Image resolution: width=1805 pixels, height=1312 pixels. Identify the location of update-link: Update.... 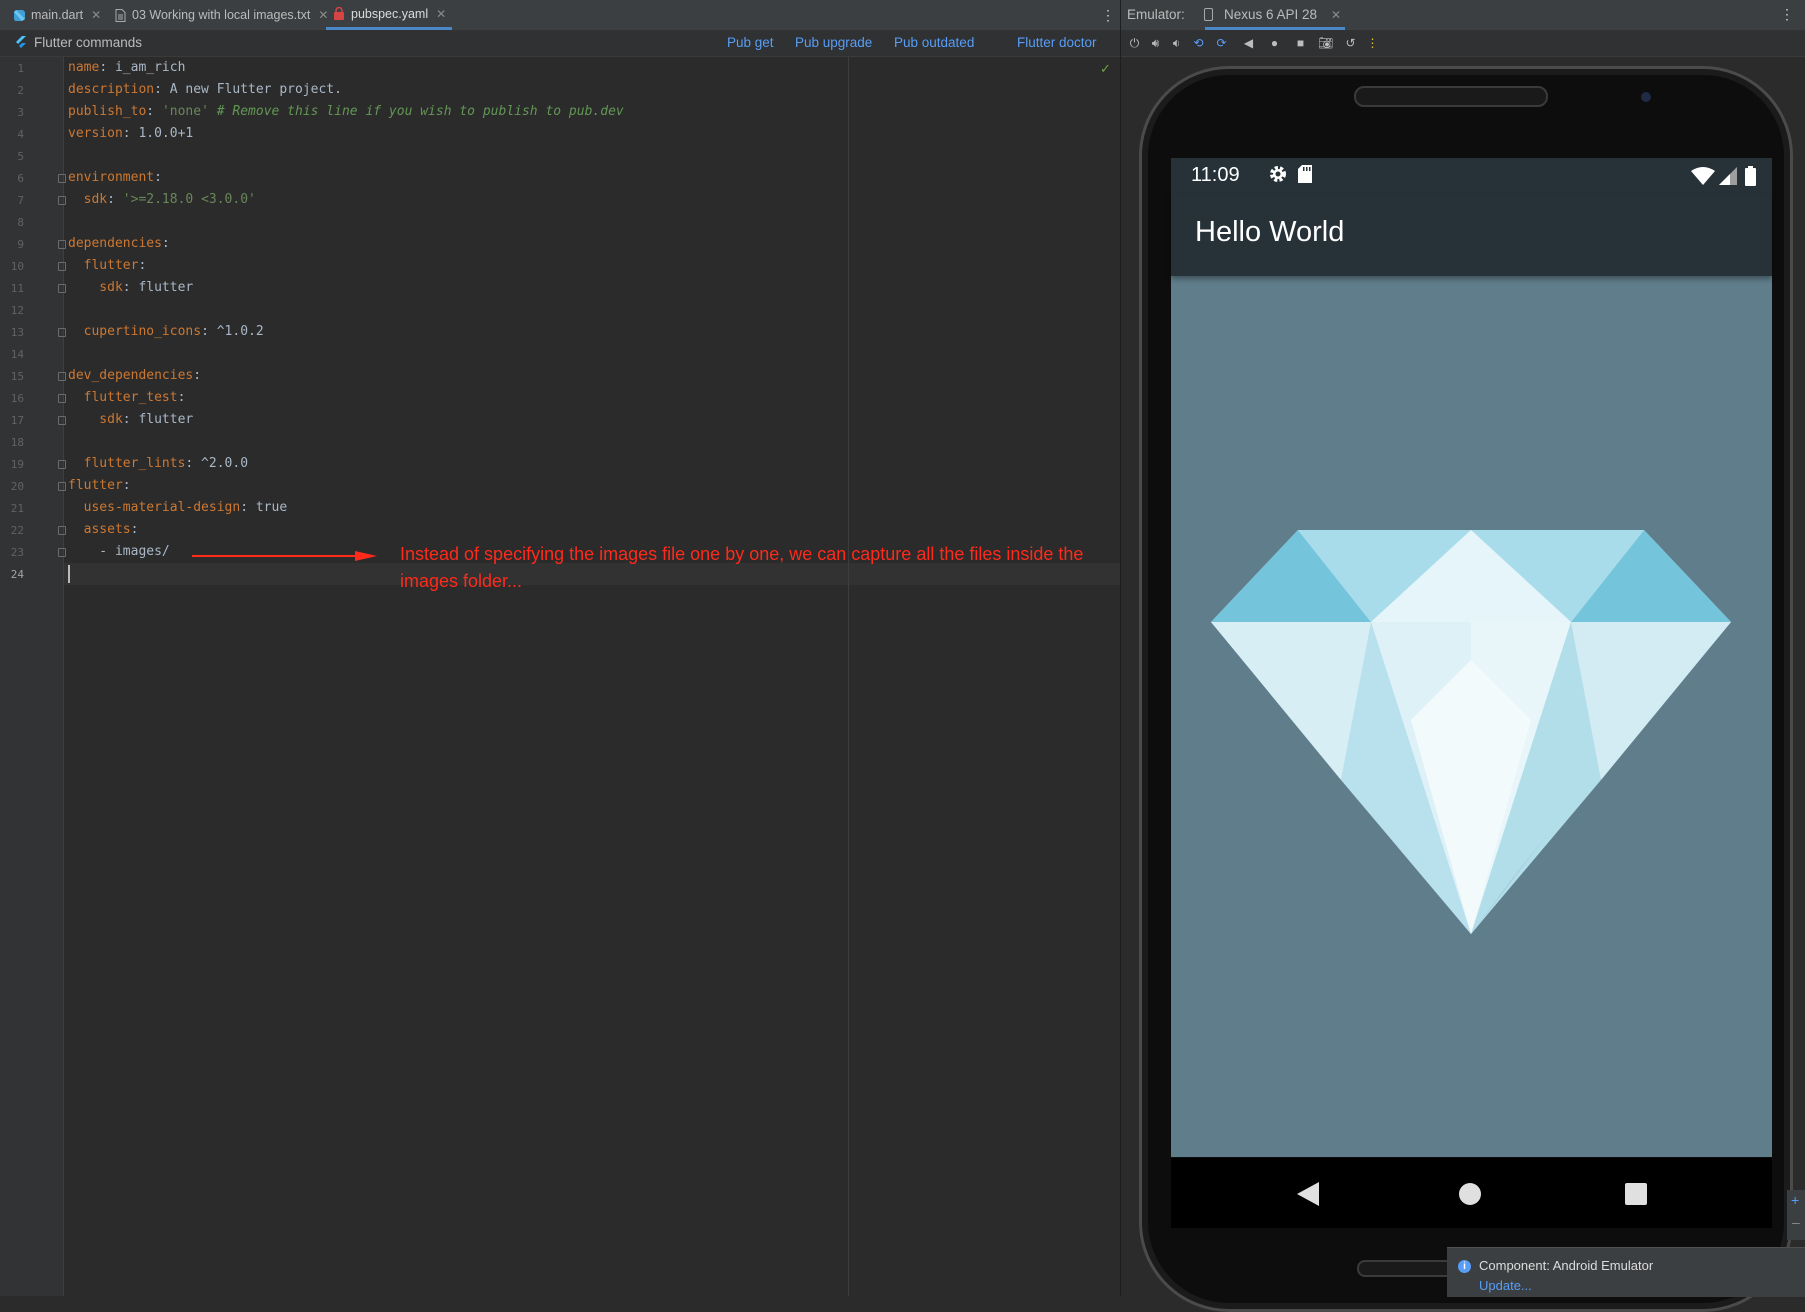
(1505, 1285).